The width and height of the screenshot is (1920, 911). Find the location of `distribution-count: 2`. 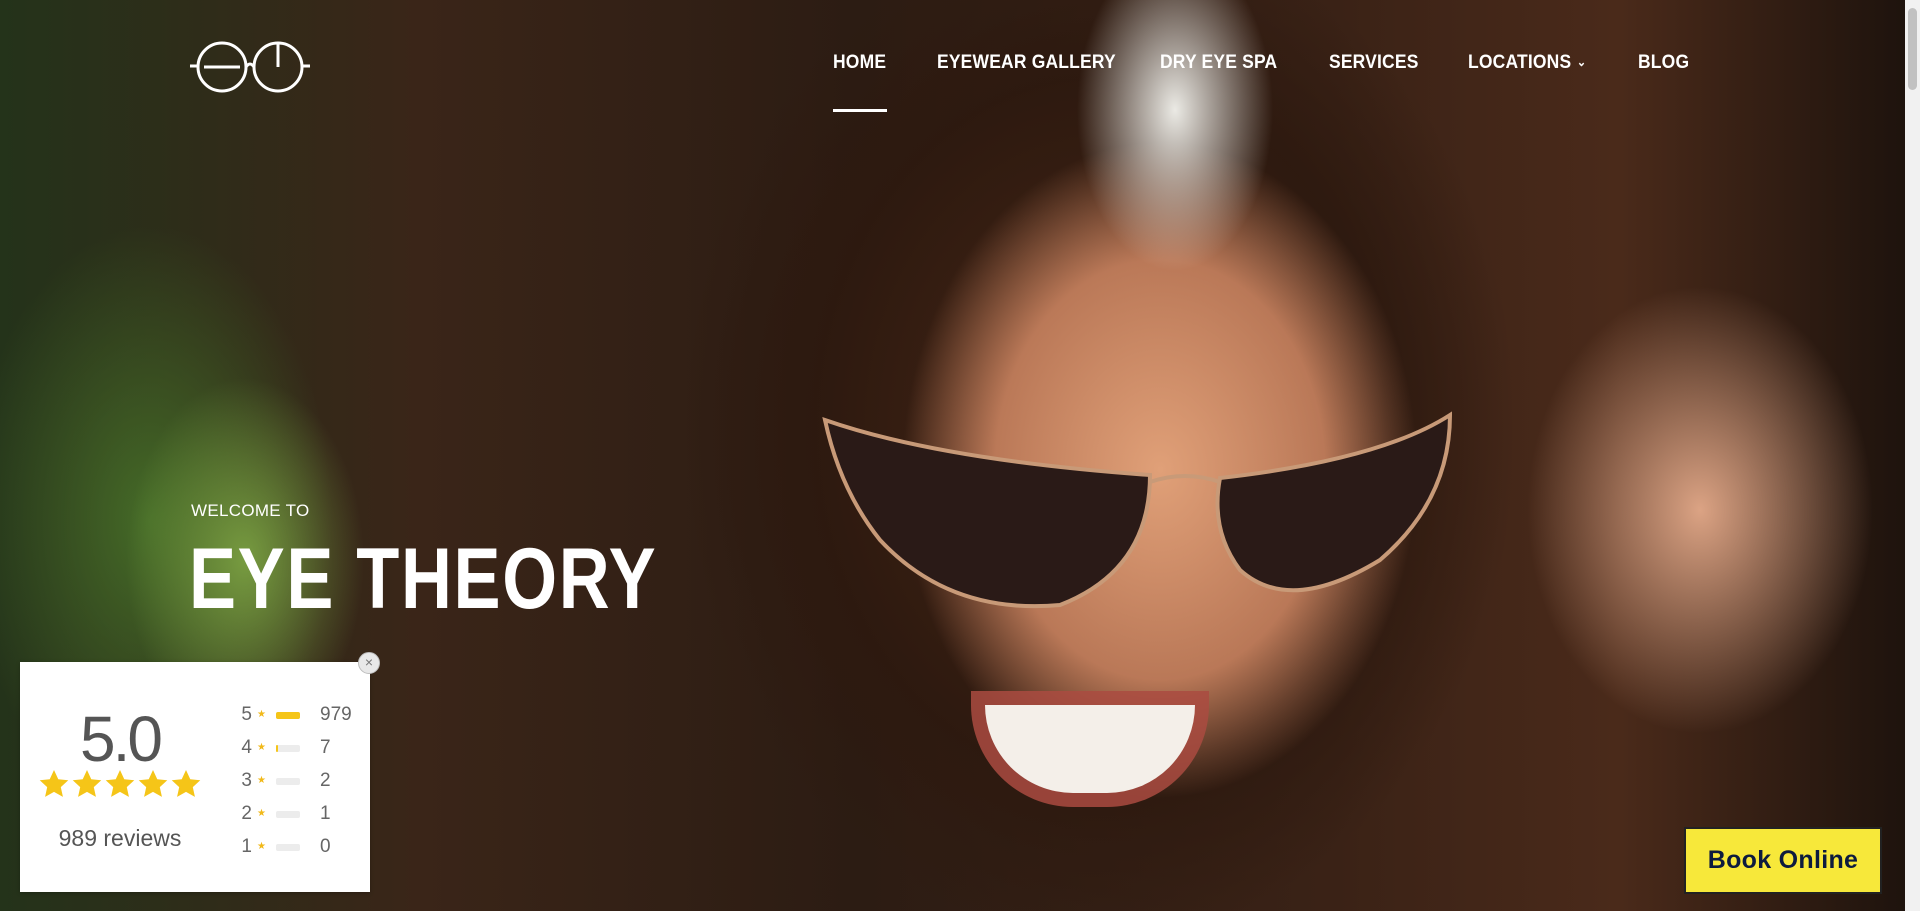

distribution-count: 2 is located at coordinates (325, 780).